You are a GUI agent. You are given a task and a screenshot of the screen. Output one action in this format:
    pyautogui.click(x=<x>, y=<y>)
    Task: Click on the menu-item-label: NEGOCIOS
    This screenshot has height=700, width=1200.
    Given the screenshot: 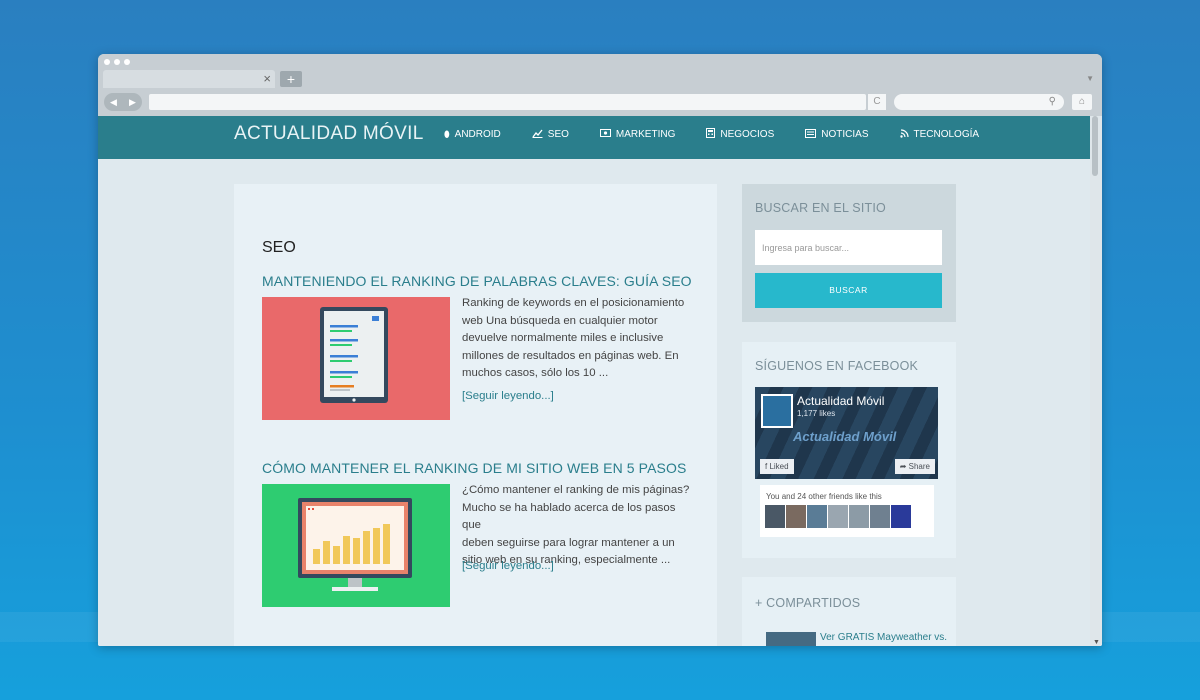 What is the action you would take?
    pyautogui.click(x=747, y=134)
    